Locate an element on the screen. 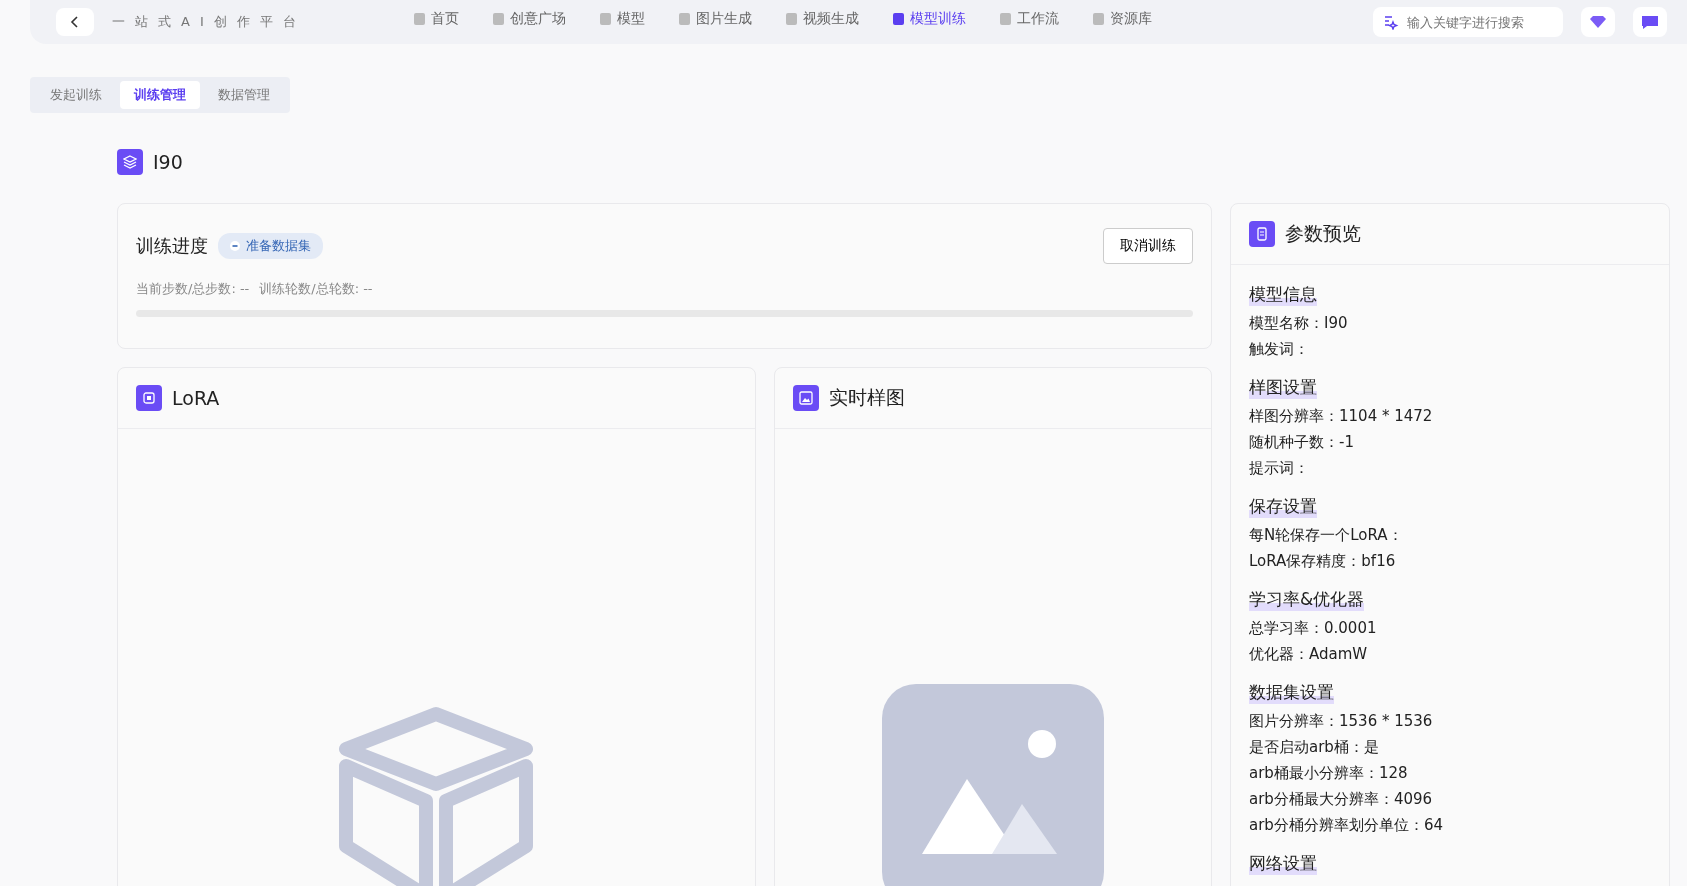 The height and width of the screenshot is (886, 1687). layers-icon is located at coordinates (130, 162).